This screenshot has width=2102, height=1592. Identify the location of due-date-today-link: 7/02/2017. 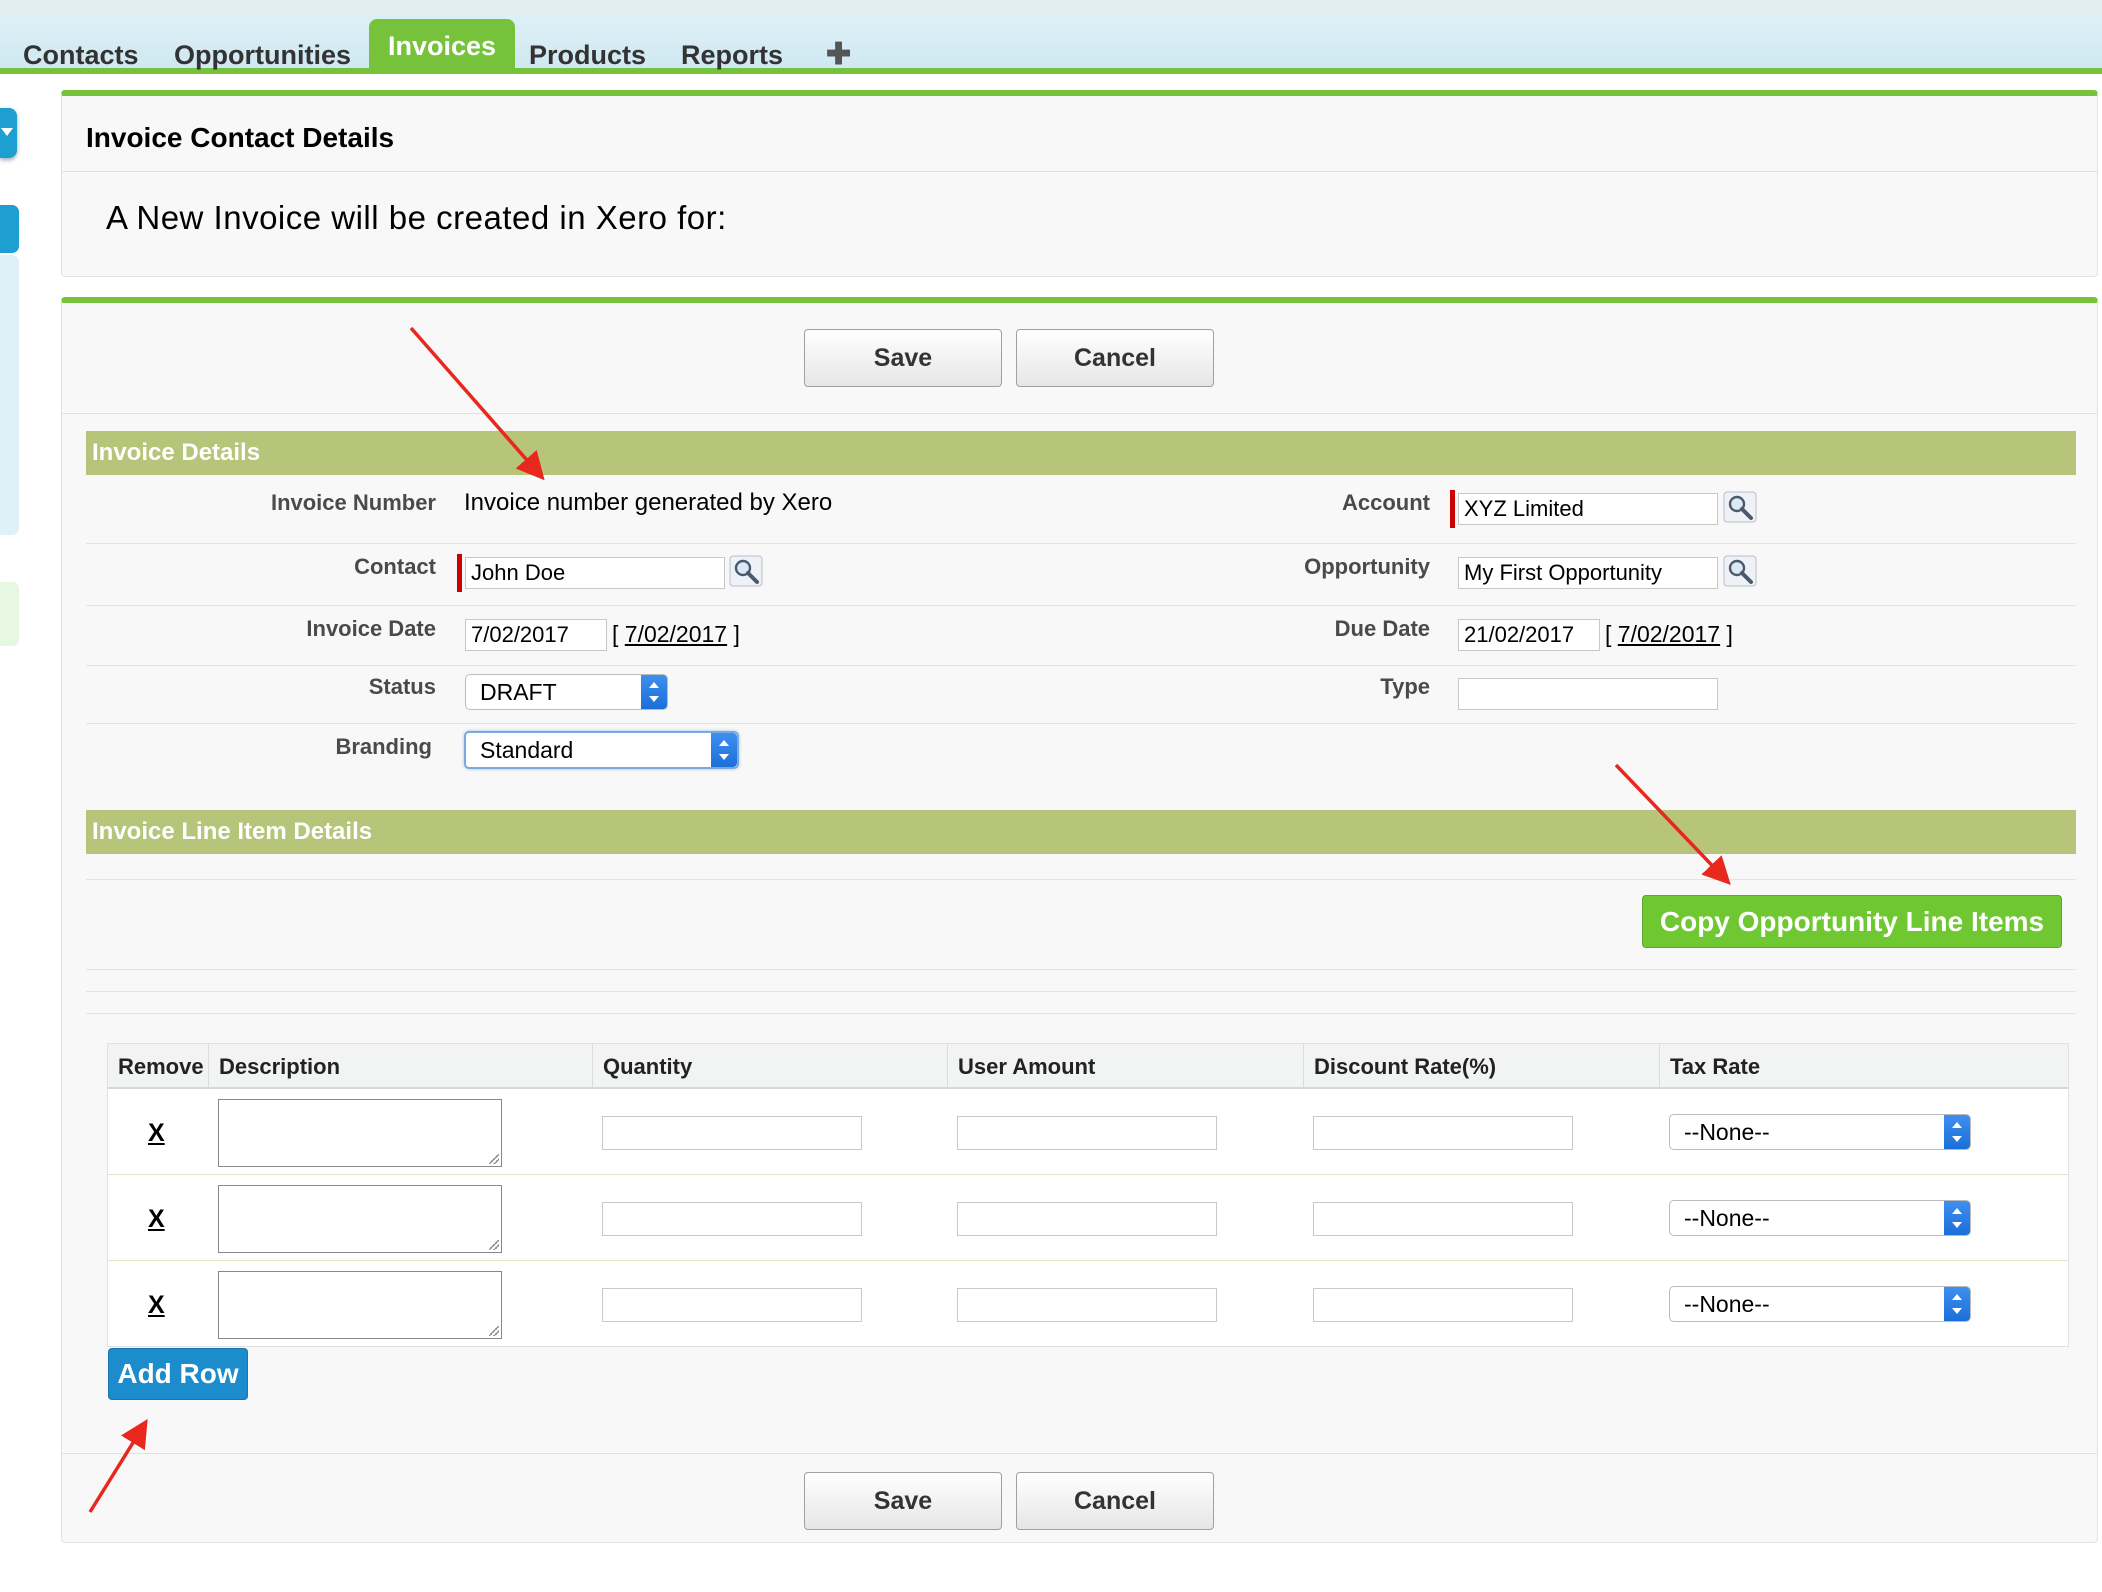
(1669, 634).